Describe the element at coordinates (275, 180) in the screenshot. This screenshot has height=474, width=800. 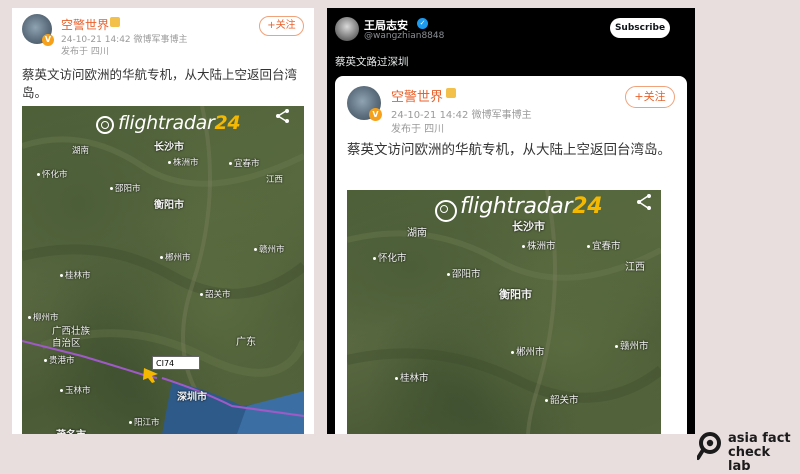
I see `map-label-jiangxi: 江西` at that location.